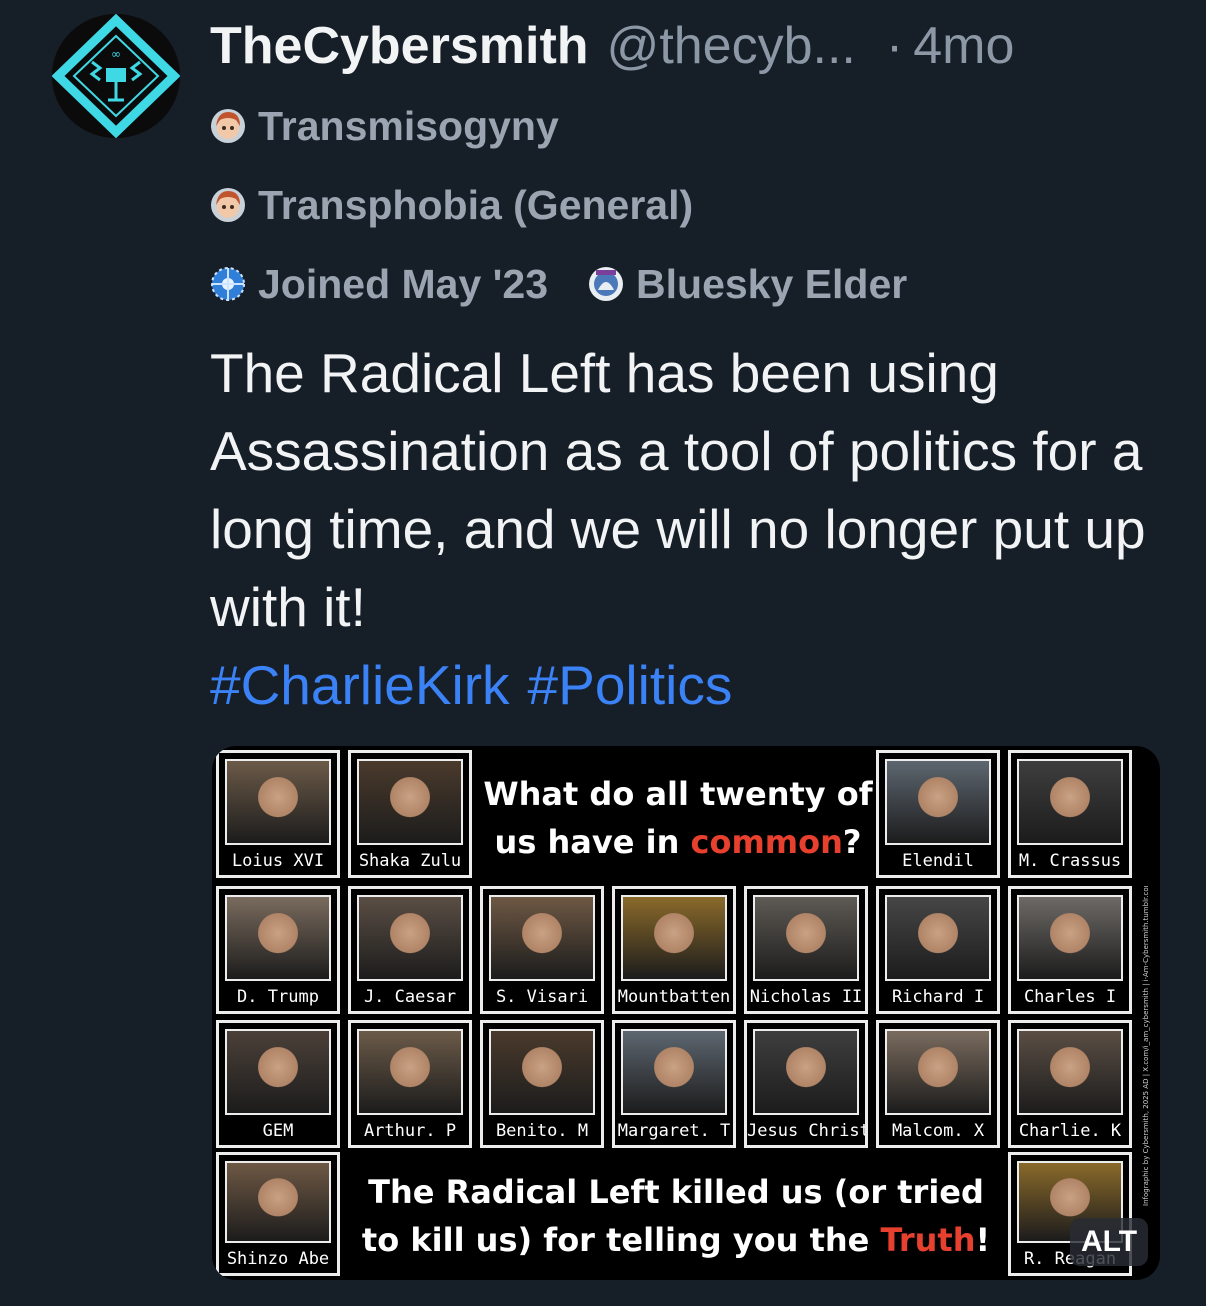 This screenshot has height=1306, width=1206. What do you see at coordinates (1109, 1242) in the screenshot?
I see `alt-badge: ALT` at bounding box center [1109, 1242].